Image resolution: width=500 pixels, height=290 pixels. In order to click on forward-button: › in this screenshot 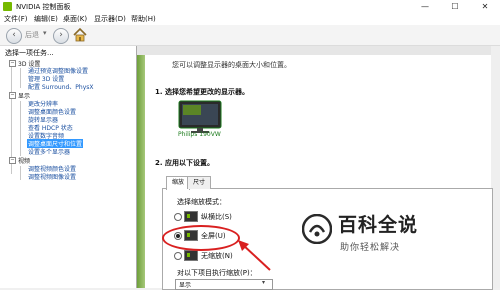, I will do `click(61, 36)`.